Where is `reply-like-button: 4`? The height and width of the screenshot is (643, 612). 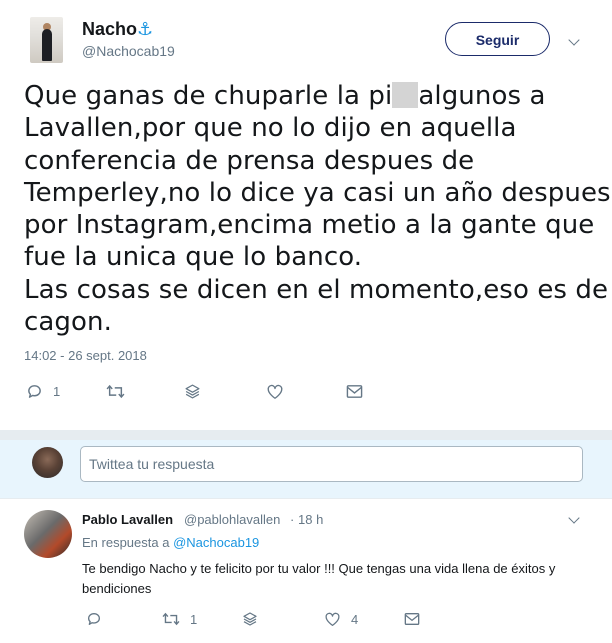
reply-like-button: 4 is located at coordinates (341, 619).